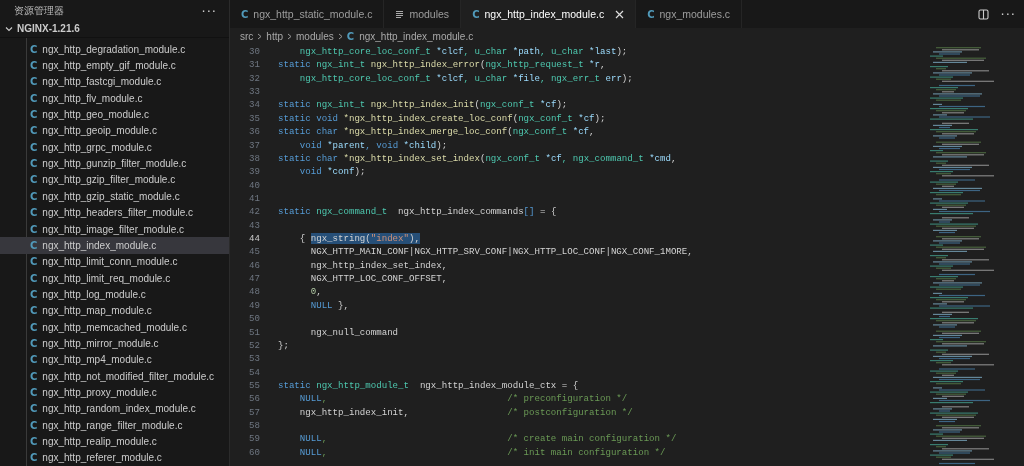  What do you see at coordinates (39, 11) in the screenshot?
I see `explorer-title: 资源管理器` at bounding box center [39, 11].